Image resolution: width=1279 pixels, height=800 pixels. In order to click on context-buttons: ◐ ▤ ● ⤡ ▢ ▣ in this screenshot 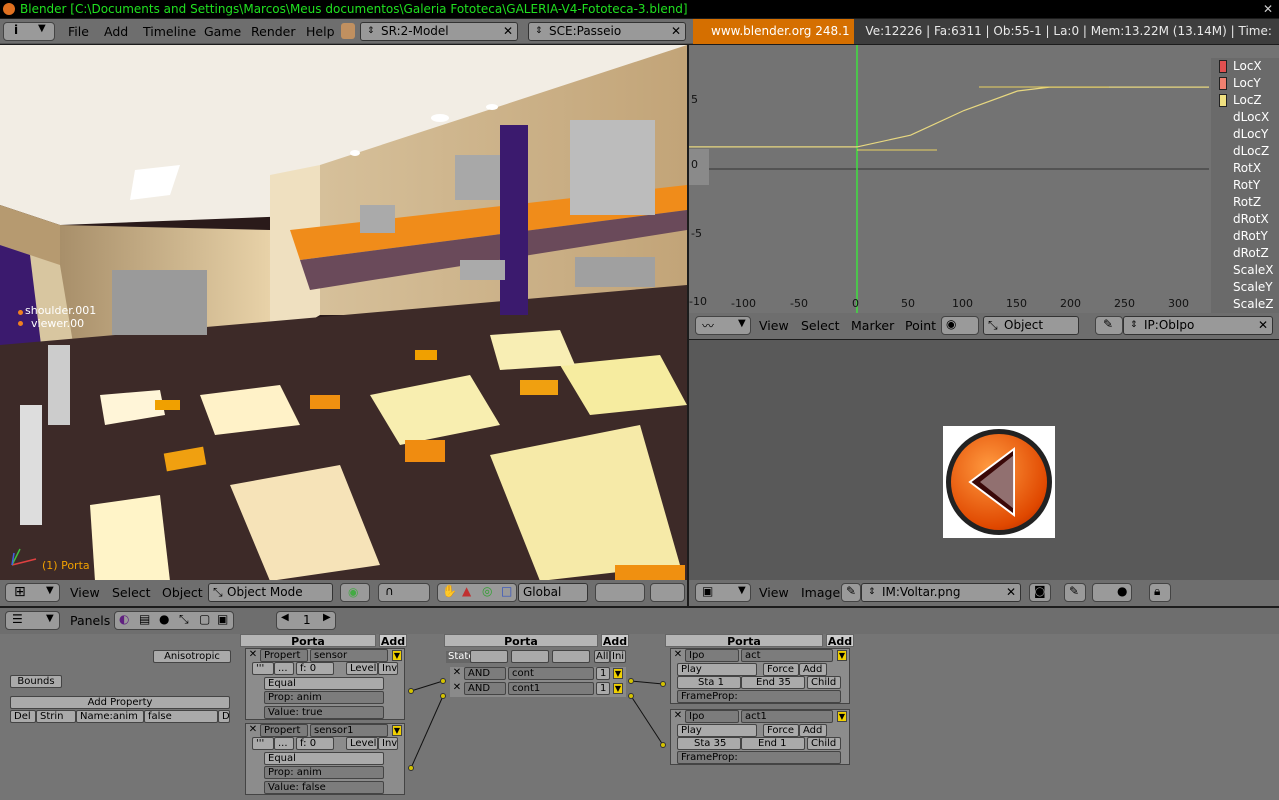, I will do `click(174, 620)`.